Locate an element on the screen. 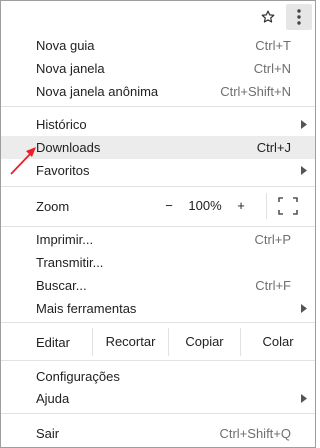 The width and height of the screenshot is (320, 448). menu-item-shortcut: Ctrl+Shift+N is located at coordinates (255, 91).